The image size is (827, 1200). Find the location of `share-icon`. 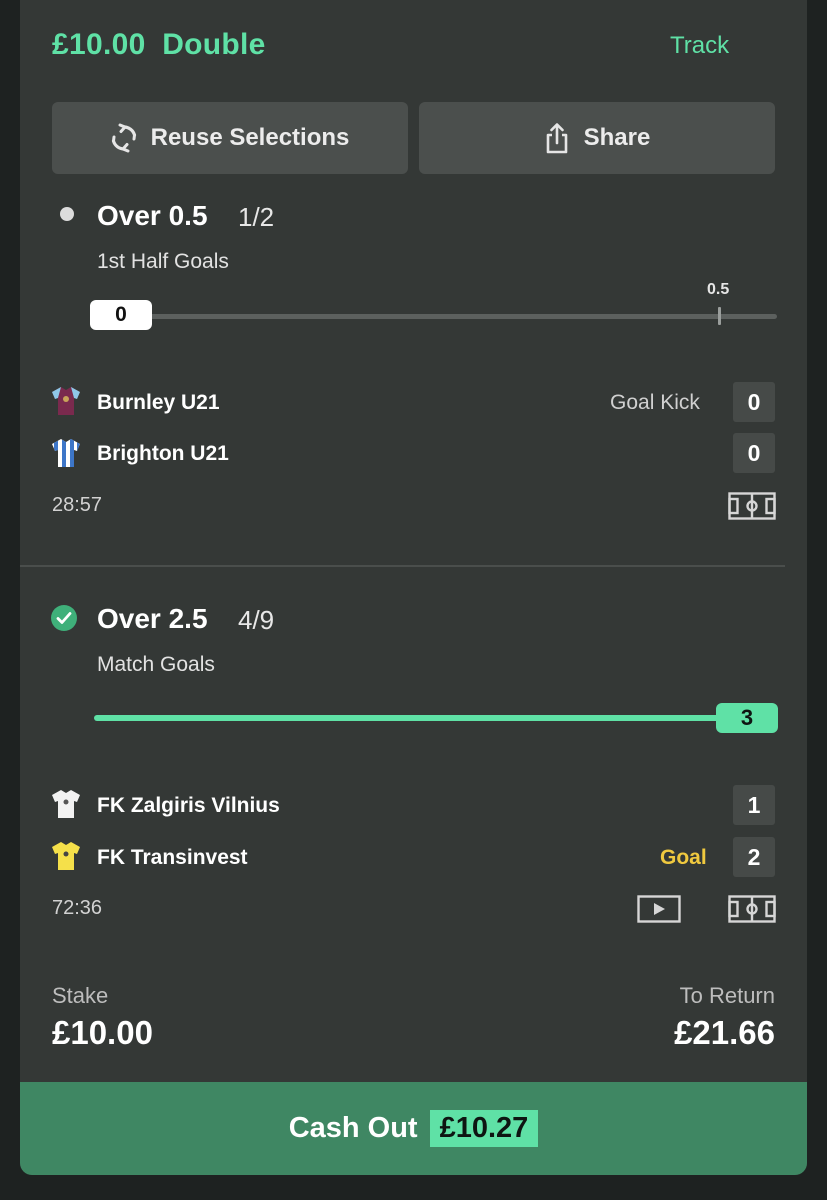

share-icon is located at coordinates (556, 138).